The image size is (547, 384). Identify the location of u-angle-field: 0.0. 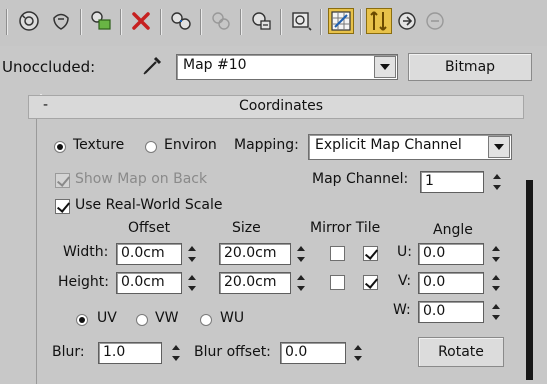
(451, 254).